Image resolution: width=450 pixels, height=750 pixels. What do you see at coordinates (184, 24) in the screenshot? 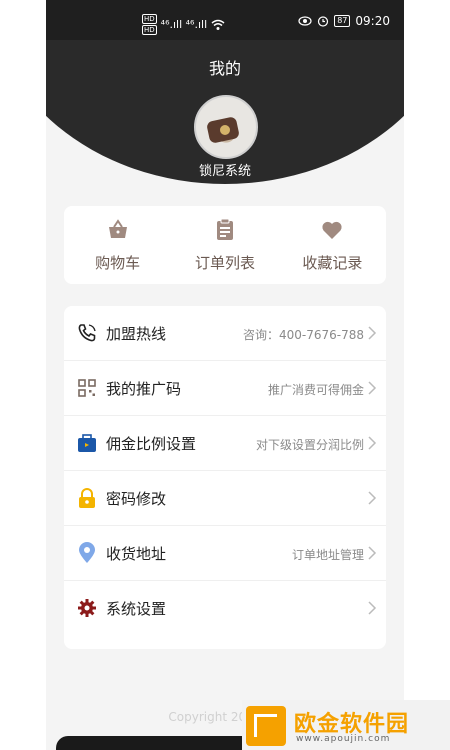
I see `signal-indicator: ⁴⁶.ıll ⁴⁶.ıll` at bounding box center [184, 24].